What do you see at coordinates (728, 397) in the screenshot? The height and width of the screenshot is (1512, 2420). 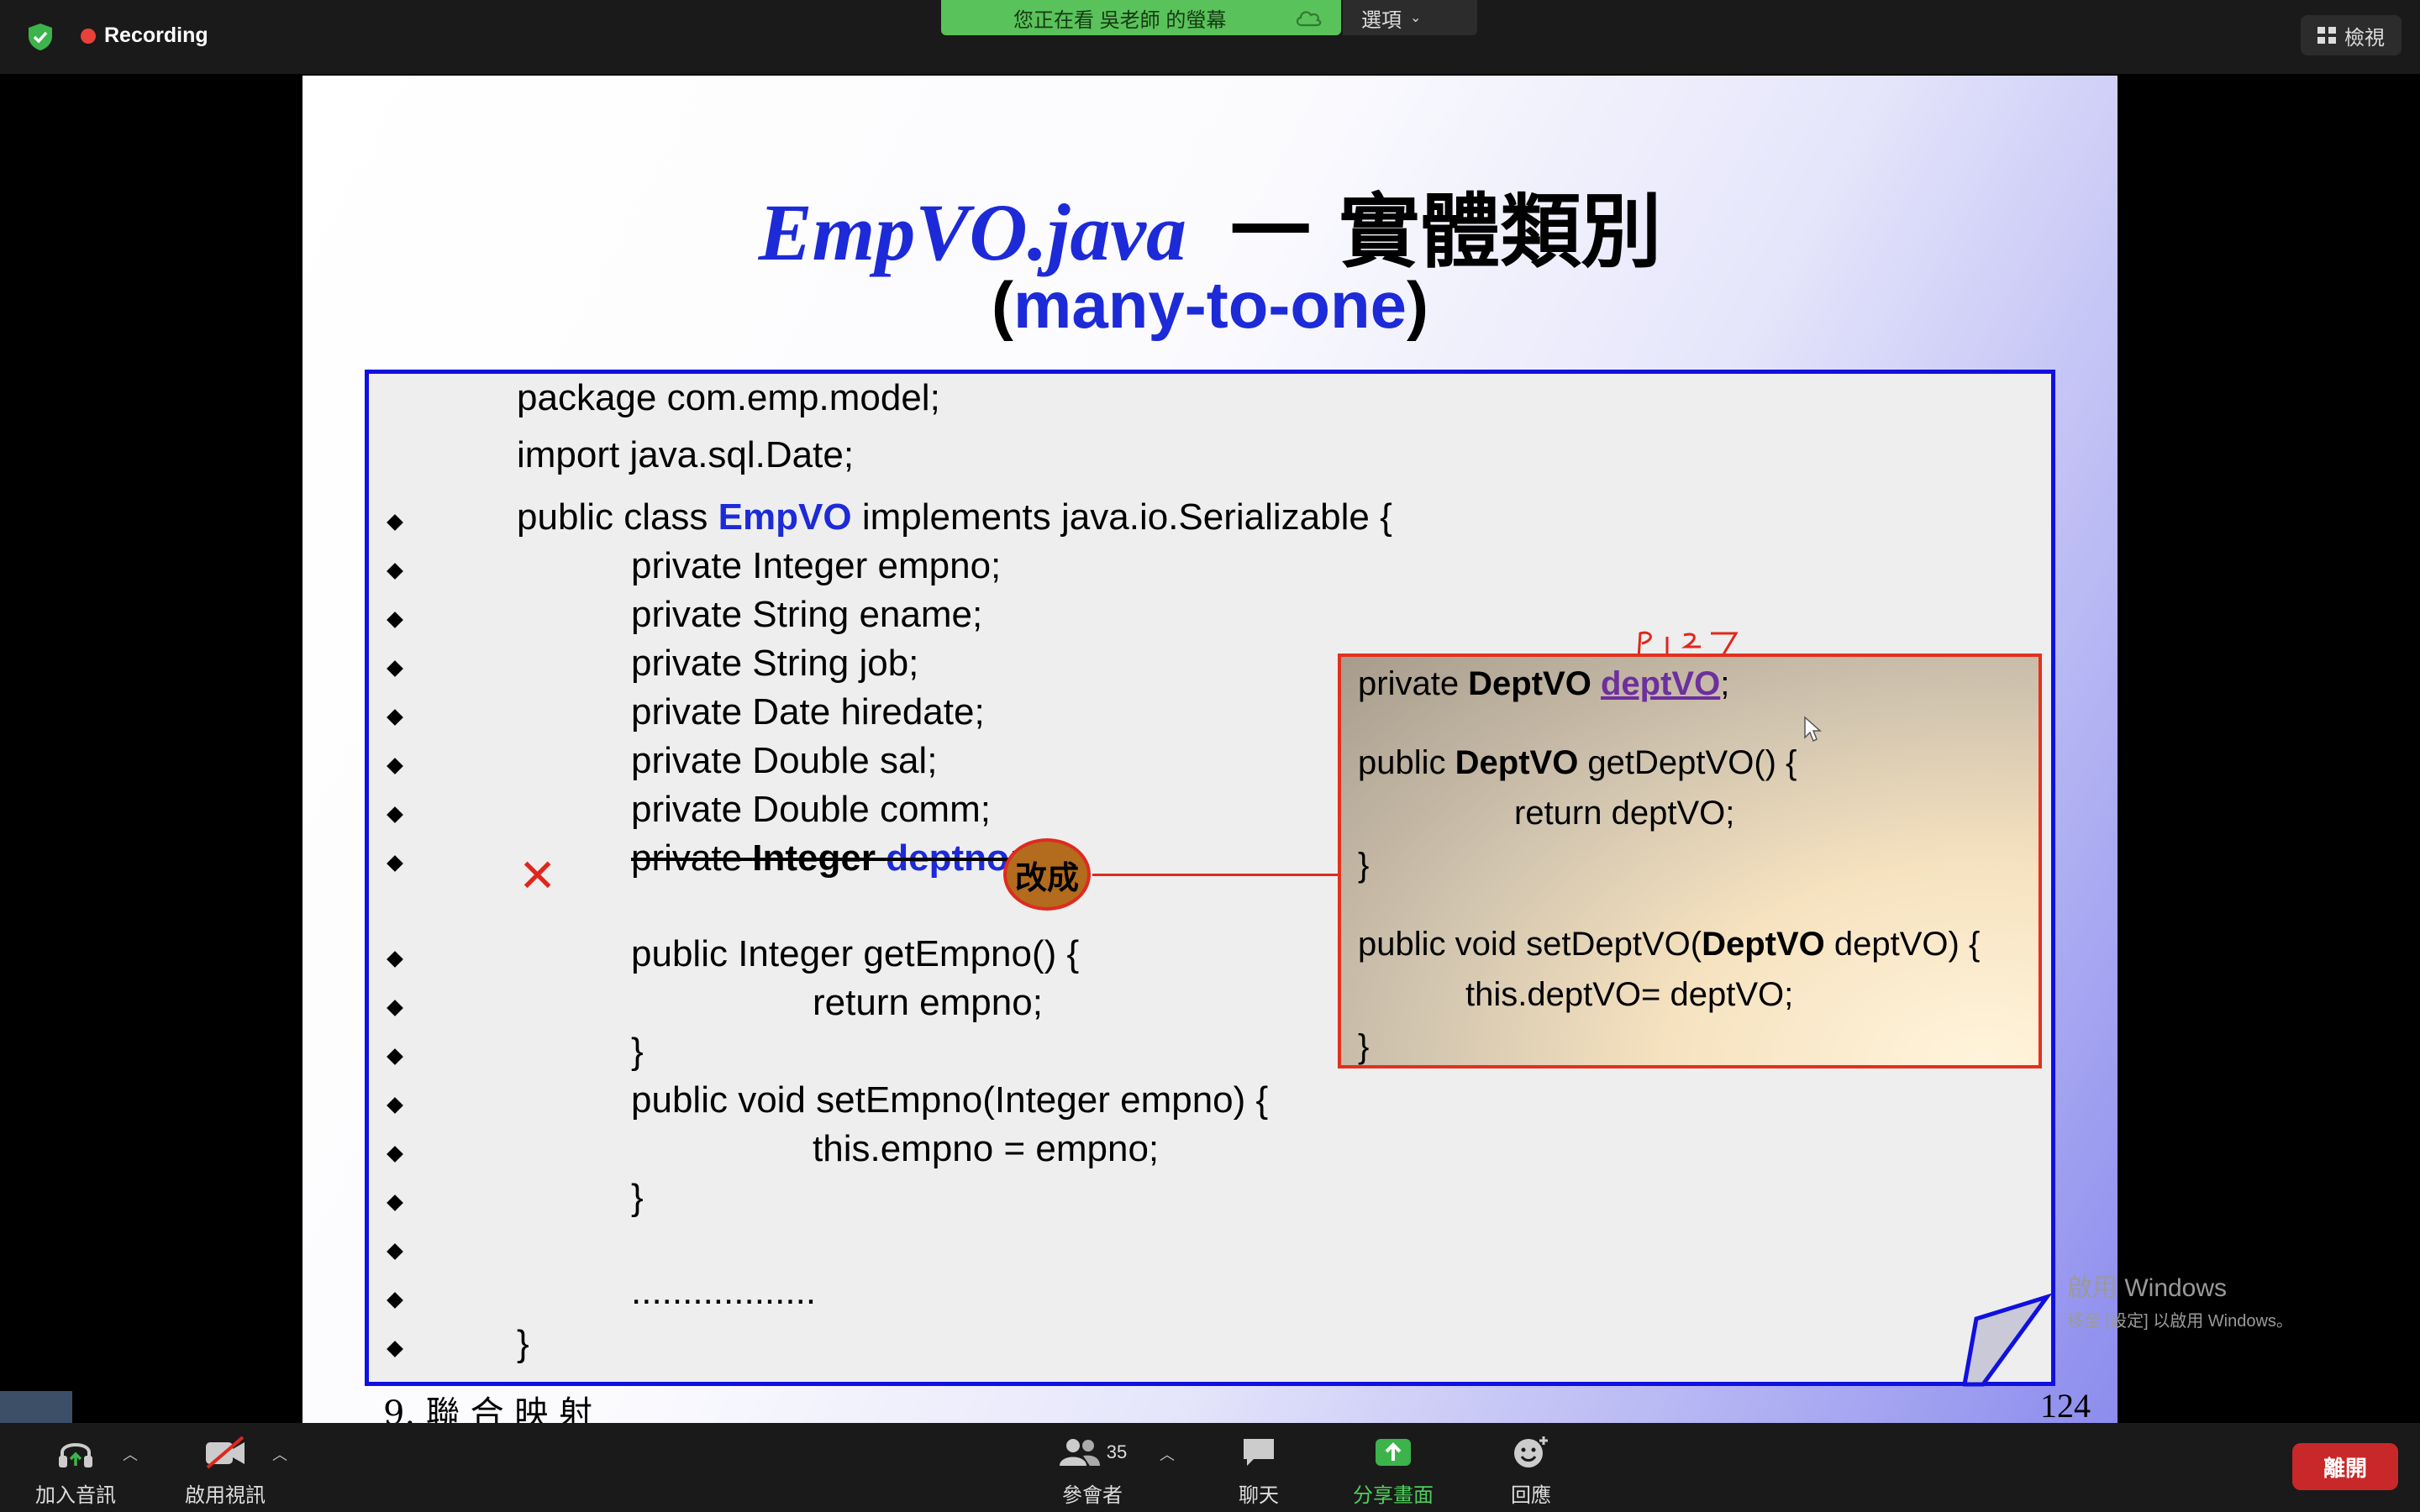 I see `code-line-package: package com.emp.model;` at bounding box center [728, 397].